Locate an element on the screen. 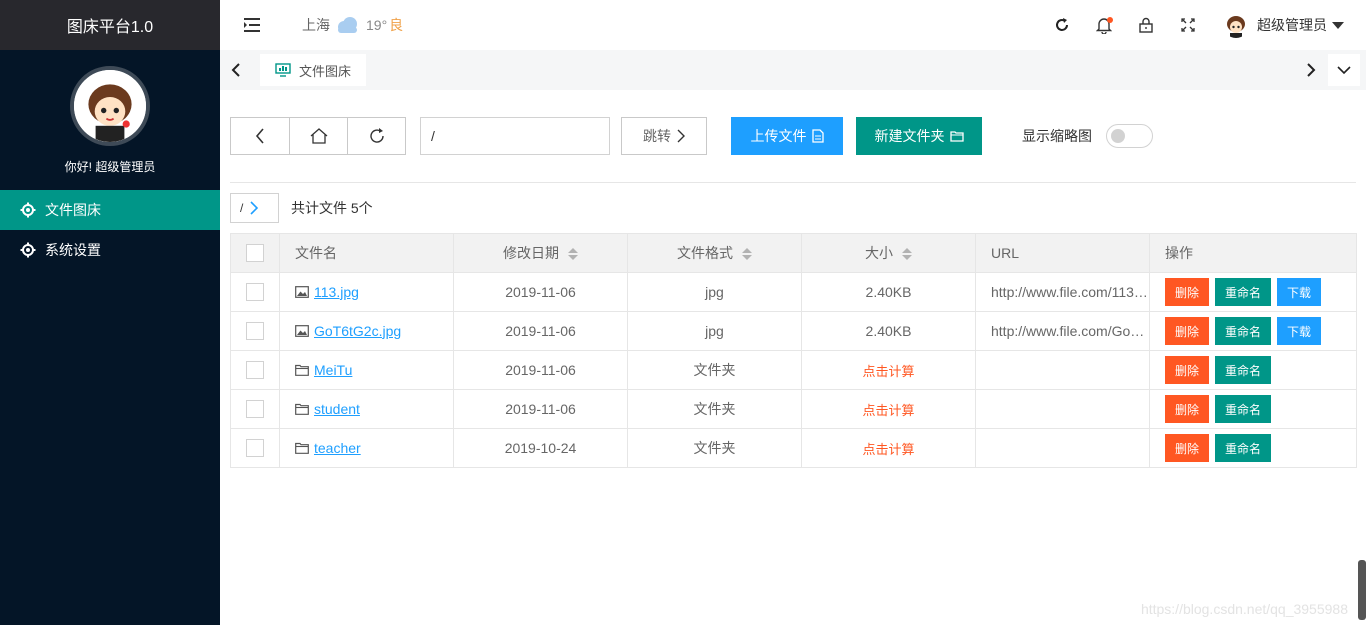 The width and height of the screenshot is (1366, 625). header-format: 文件格式 is located at coordinates (714, 253).